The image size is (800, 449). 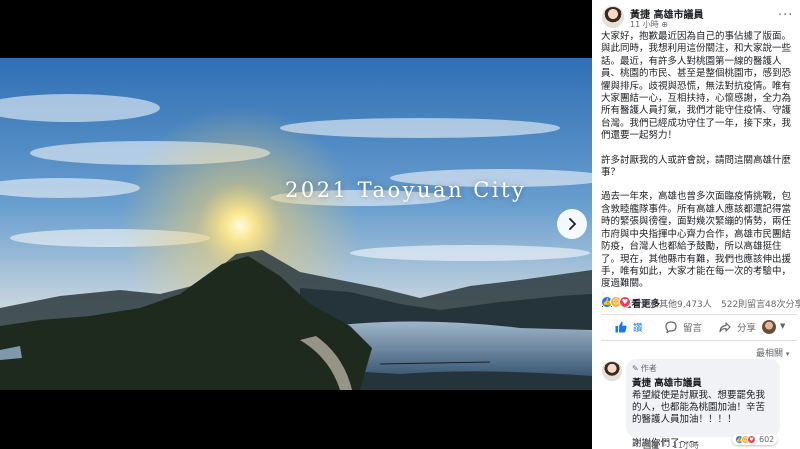 I want to click on photo-caption: 2021 Taoyuan City, so click(x=406, y=190).